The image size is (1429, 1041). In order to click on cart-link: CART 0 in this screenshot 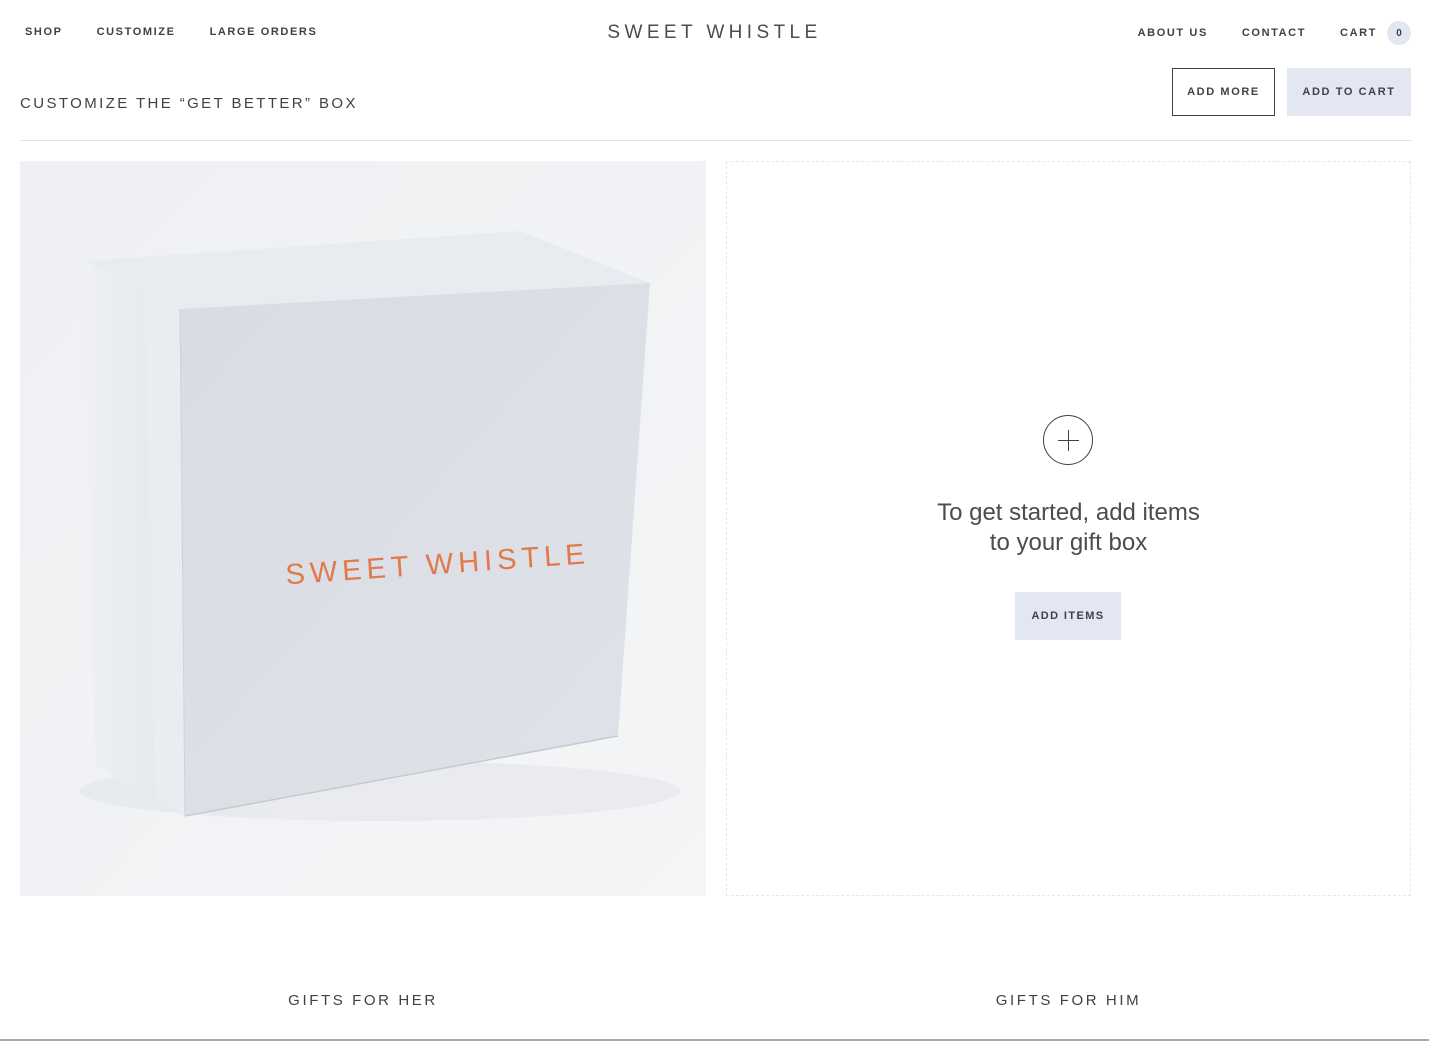, I will do `click(1375, 33)`.